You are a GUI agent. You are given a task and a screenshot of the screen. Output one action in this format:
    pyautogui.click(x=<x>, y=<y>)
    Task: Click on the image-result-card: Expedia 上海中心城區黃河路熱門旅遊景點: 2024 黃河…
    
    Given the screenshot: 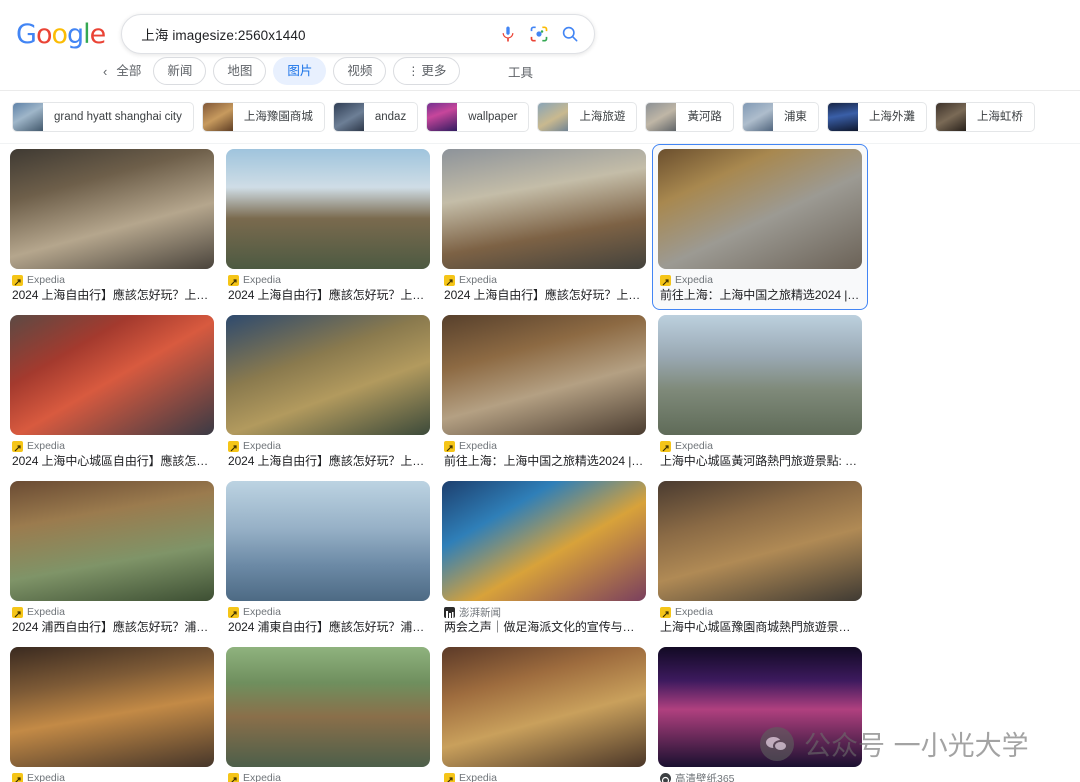 What is the action you would take?
    pyautogui.click(x=760, y=393)
    